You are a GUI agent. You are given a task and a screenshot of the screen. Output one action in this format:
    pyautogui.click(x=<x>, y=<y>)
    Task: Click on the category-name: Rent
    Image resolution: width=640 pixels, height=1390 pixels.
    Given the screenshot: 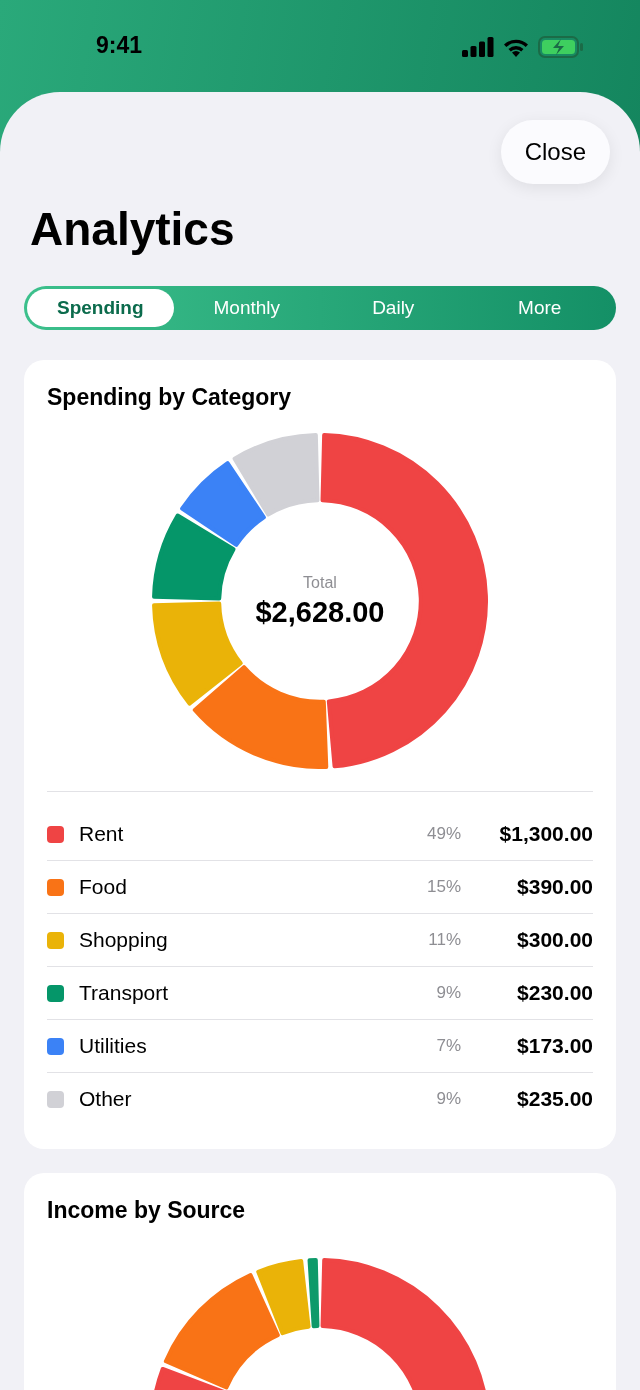 What is the action you would take?
    pyautogui.click(x=102, y=834)
    